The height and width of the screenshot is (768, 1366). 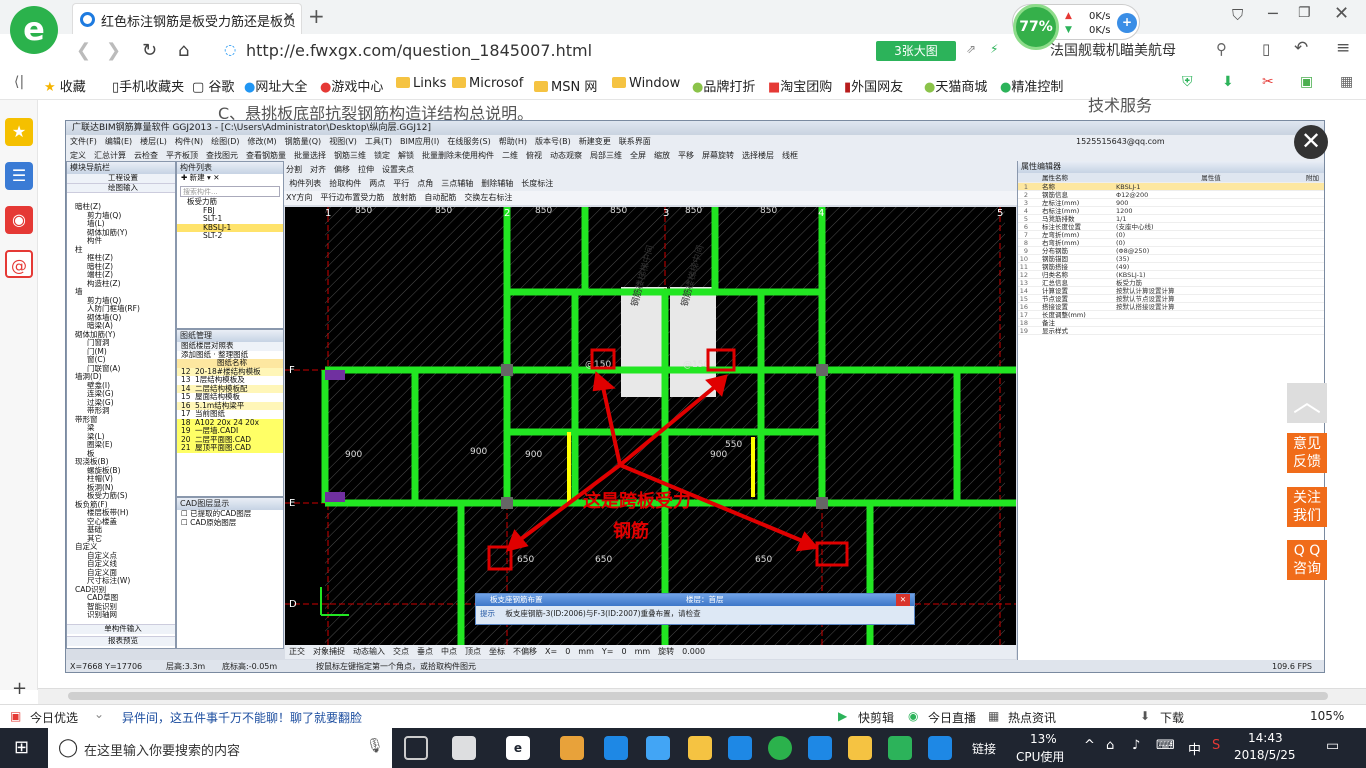 I want to click on menu-item: BIM应用(I), so click(x=419, y=141).